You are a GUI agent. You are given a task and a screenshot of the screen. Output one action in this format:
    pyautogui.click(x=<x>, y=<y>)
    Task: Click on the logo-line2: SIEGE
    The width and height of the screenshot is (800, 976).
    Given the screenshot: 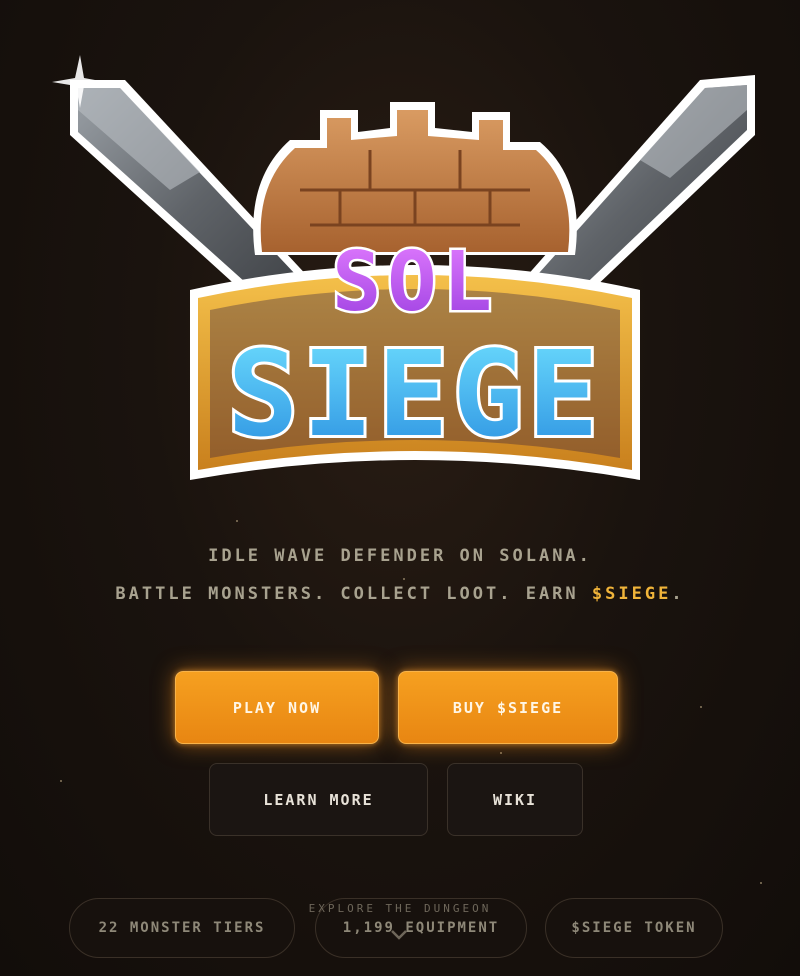 What is the action you would take?
    pyautogui.click(x=414, y=394)
    